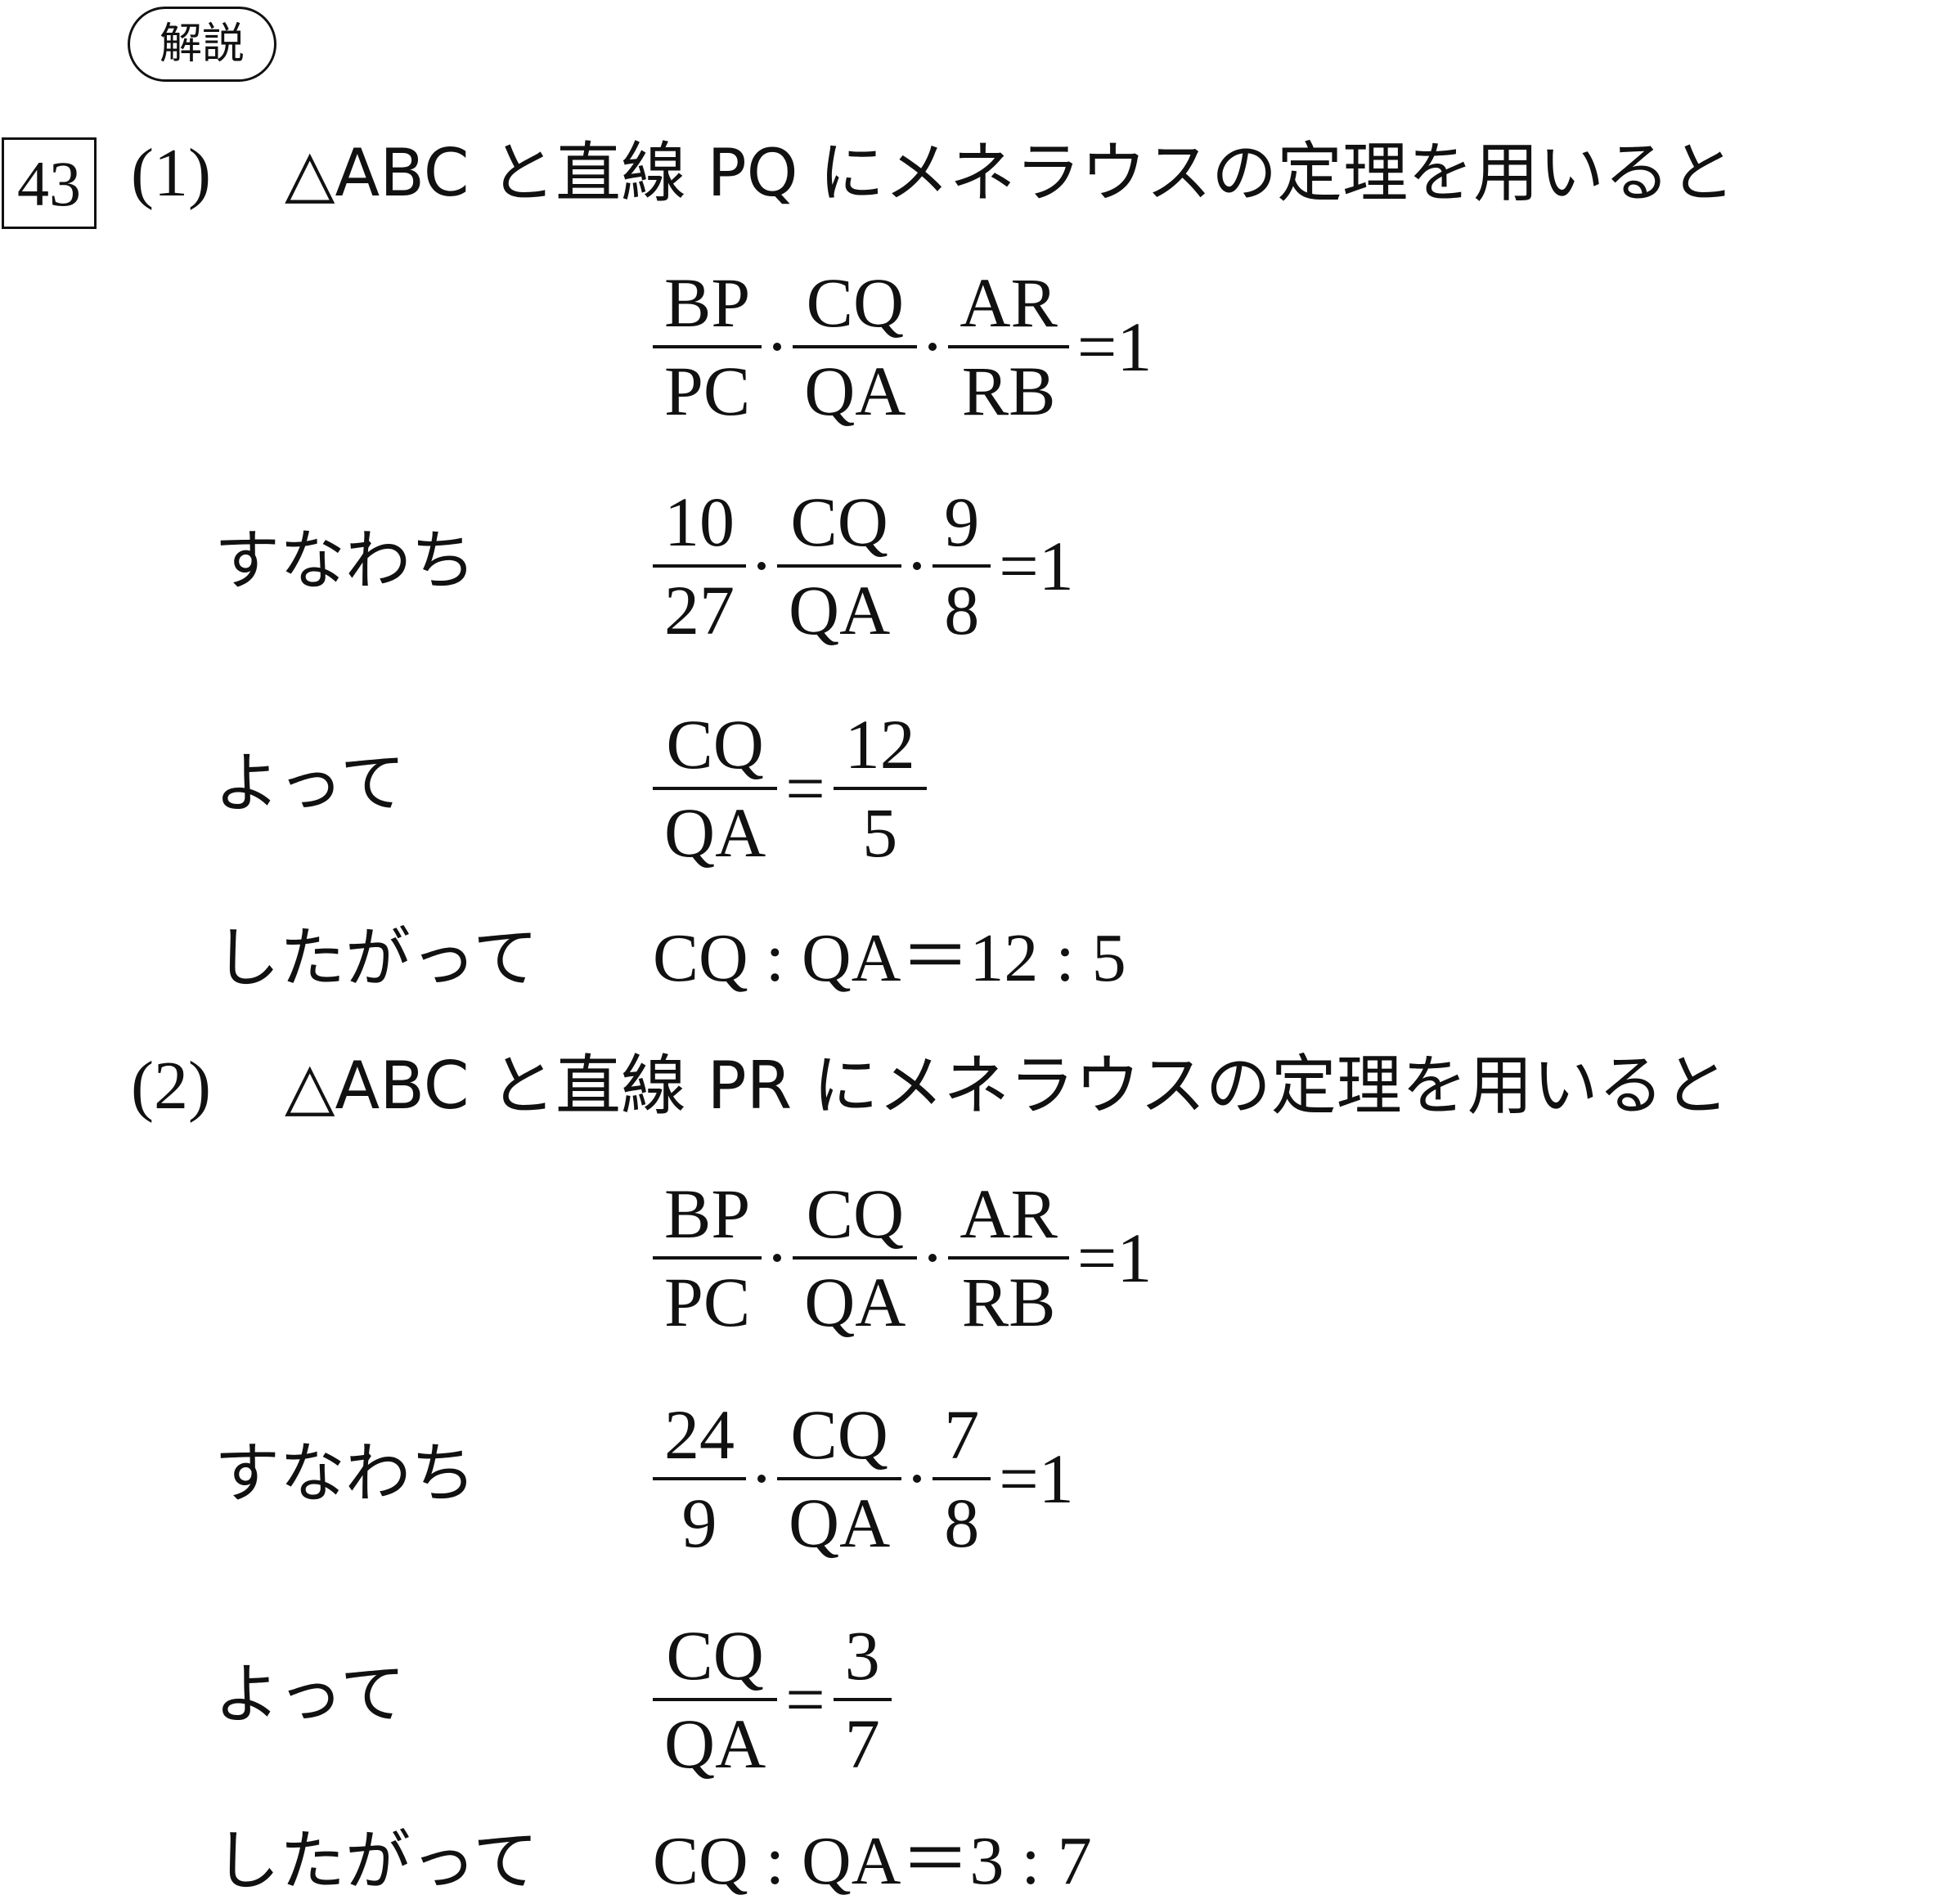 Image resolution: width=1937 pixels, height=1904 pixels. I want to click on part-2-intro: △ABC と直線 PR にメネラウスの定理を用いると, so click(1007, 1086).